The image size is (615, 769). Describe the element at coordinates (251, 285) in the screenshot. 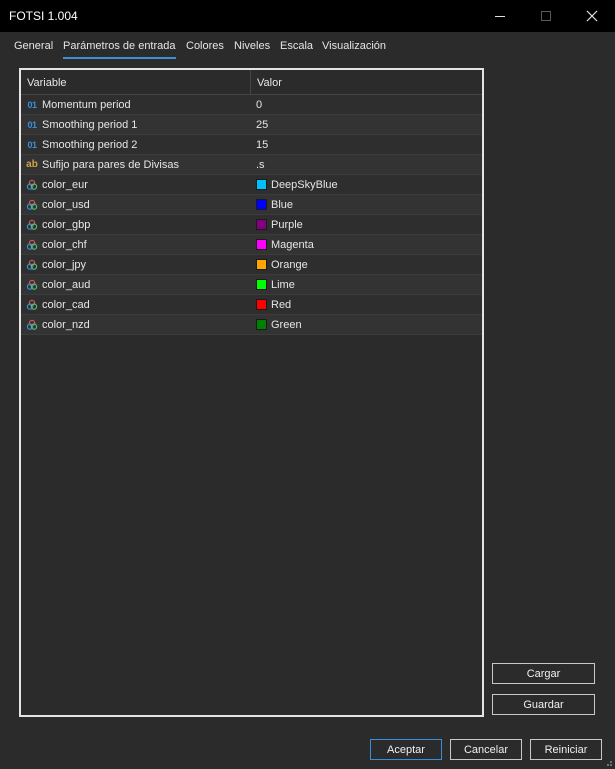

I see `table-row: color_aud Lime` at that location.